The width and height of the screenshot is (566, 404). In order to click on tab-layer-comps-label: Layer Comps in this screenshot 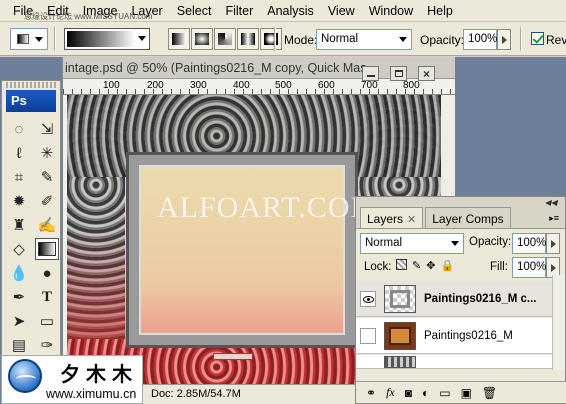, I will do `click(468, 219)`.